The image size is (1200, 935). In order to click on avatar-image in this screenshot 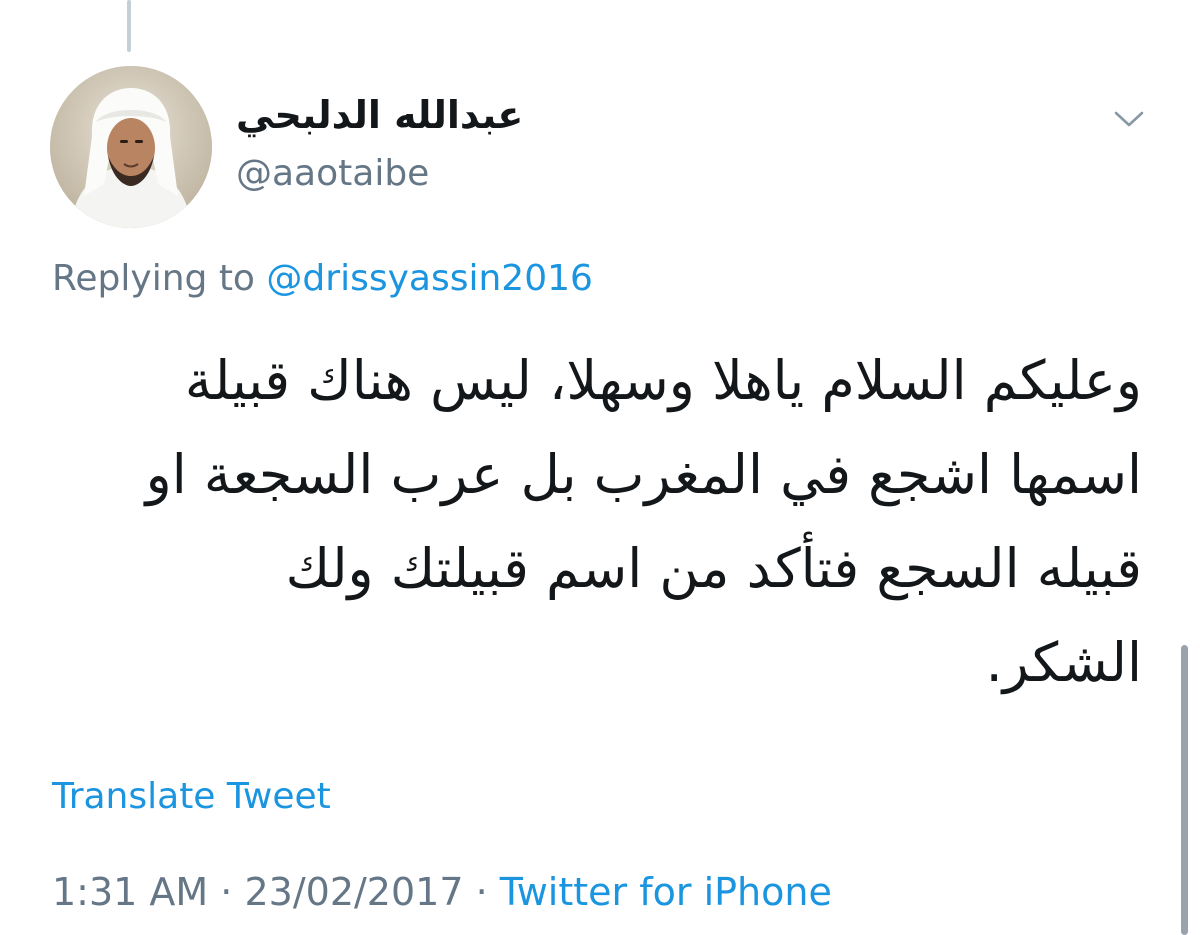, I will do `click(131, 147)`.